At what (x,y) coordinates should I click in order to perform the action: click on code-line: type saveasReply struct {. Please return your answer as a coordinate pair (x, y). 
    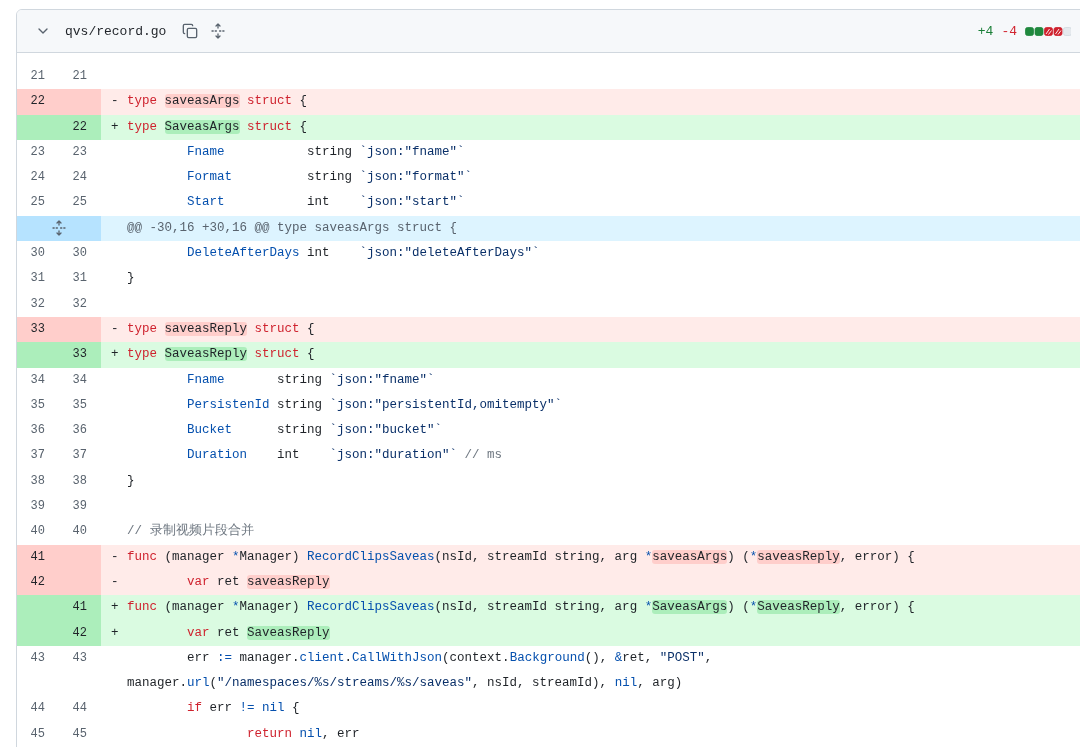
    Looking at the image, I should click on (221, 329).